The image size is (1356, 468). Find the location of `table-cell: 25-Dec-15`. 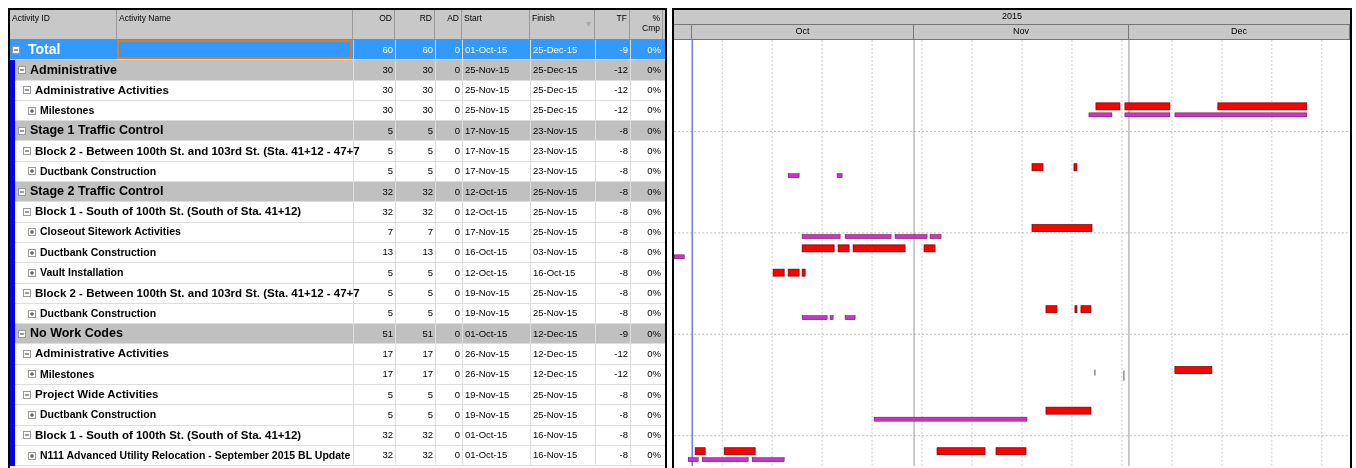

table-cell: 25-Dec-15 is located at coordinates (562, 110).